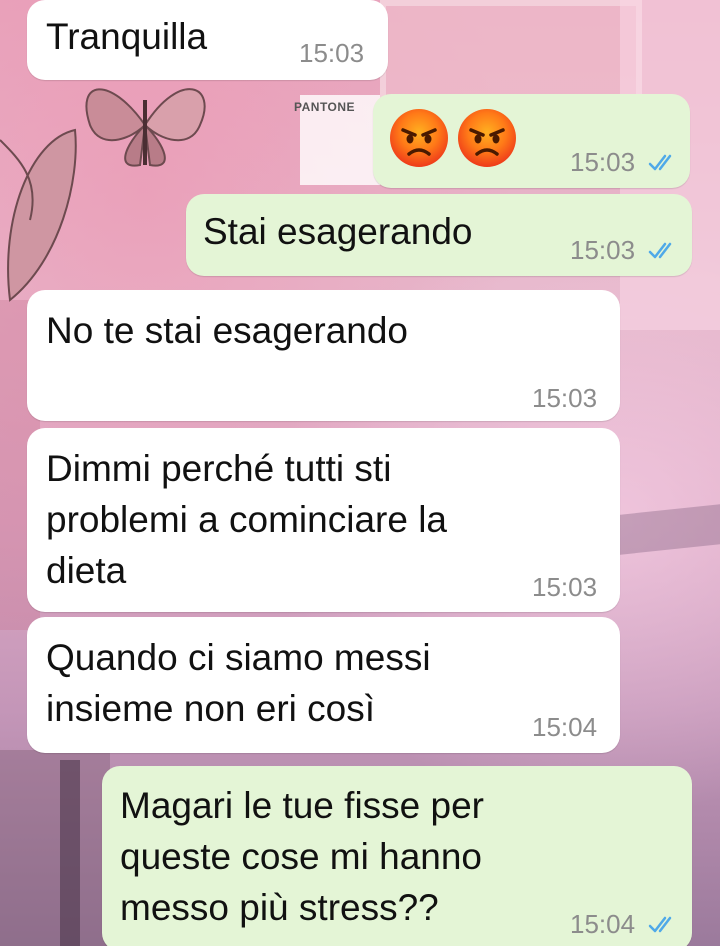 This screenshot has width=720, height=946. What do you see at coordinates (247, 519) in the screenshot?
I see `message-text-line: problemi a cominciare la` at bounding box center [247, 519].